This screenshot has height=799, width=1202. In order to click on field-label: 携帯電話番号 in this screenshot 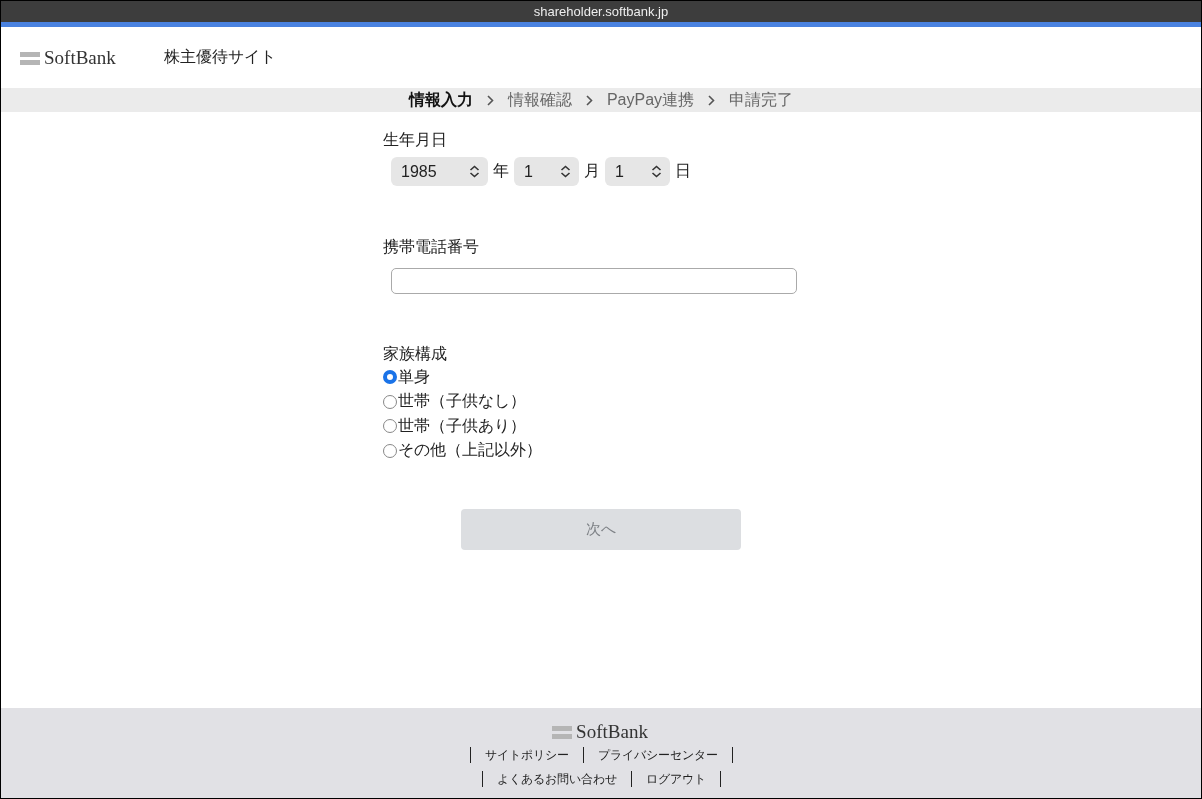, I will do `click(431, 247)`.